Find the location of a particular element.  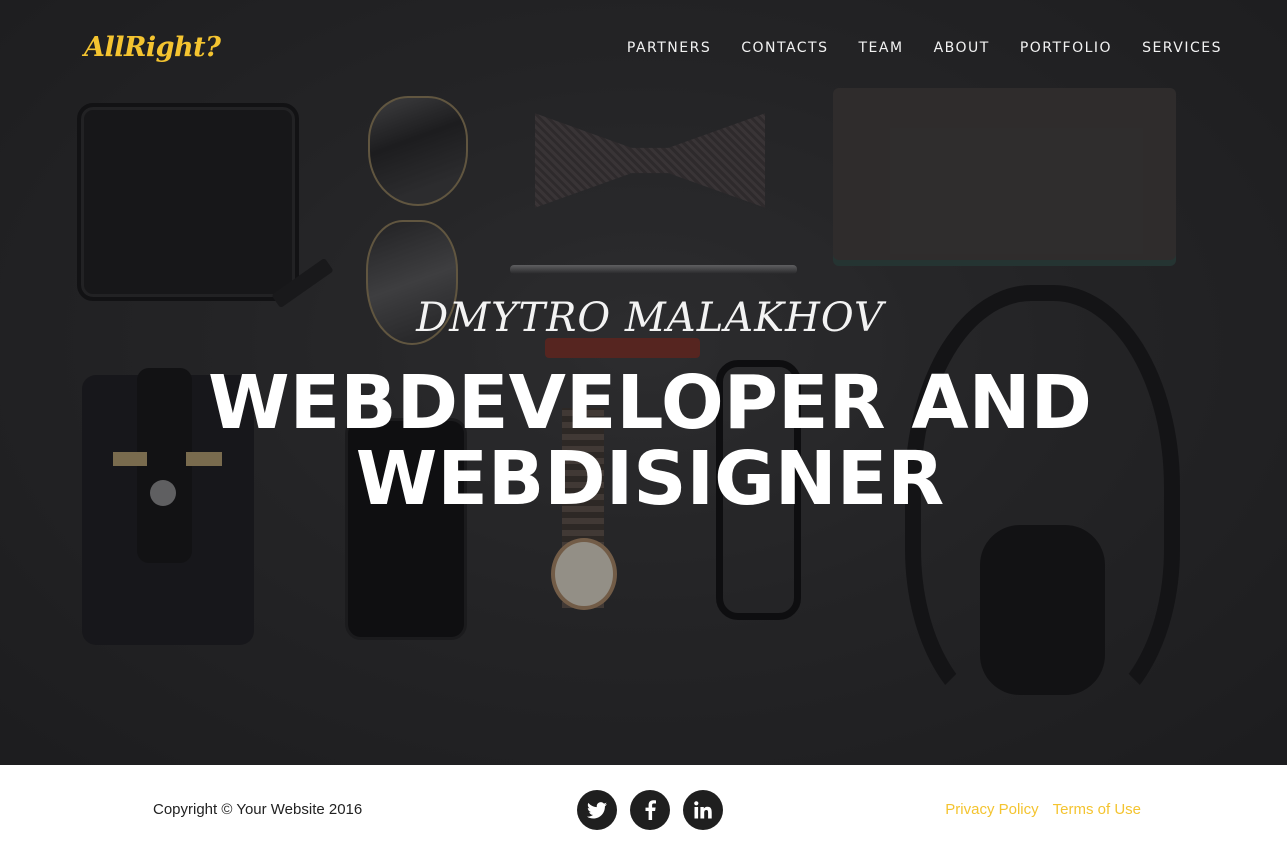

nav-item-team: TEAM is located at coordinates (881, 48).